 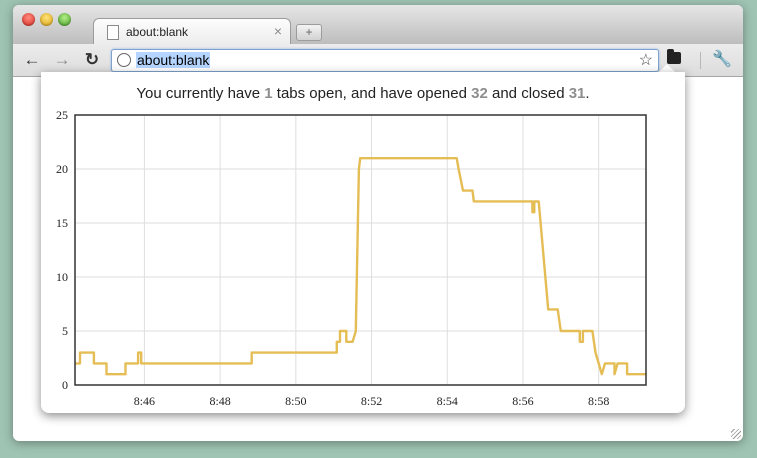 I want to click on wrench-icon: 🔧, so click(x=722, y=59).